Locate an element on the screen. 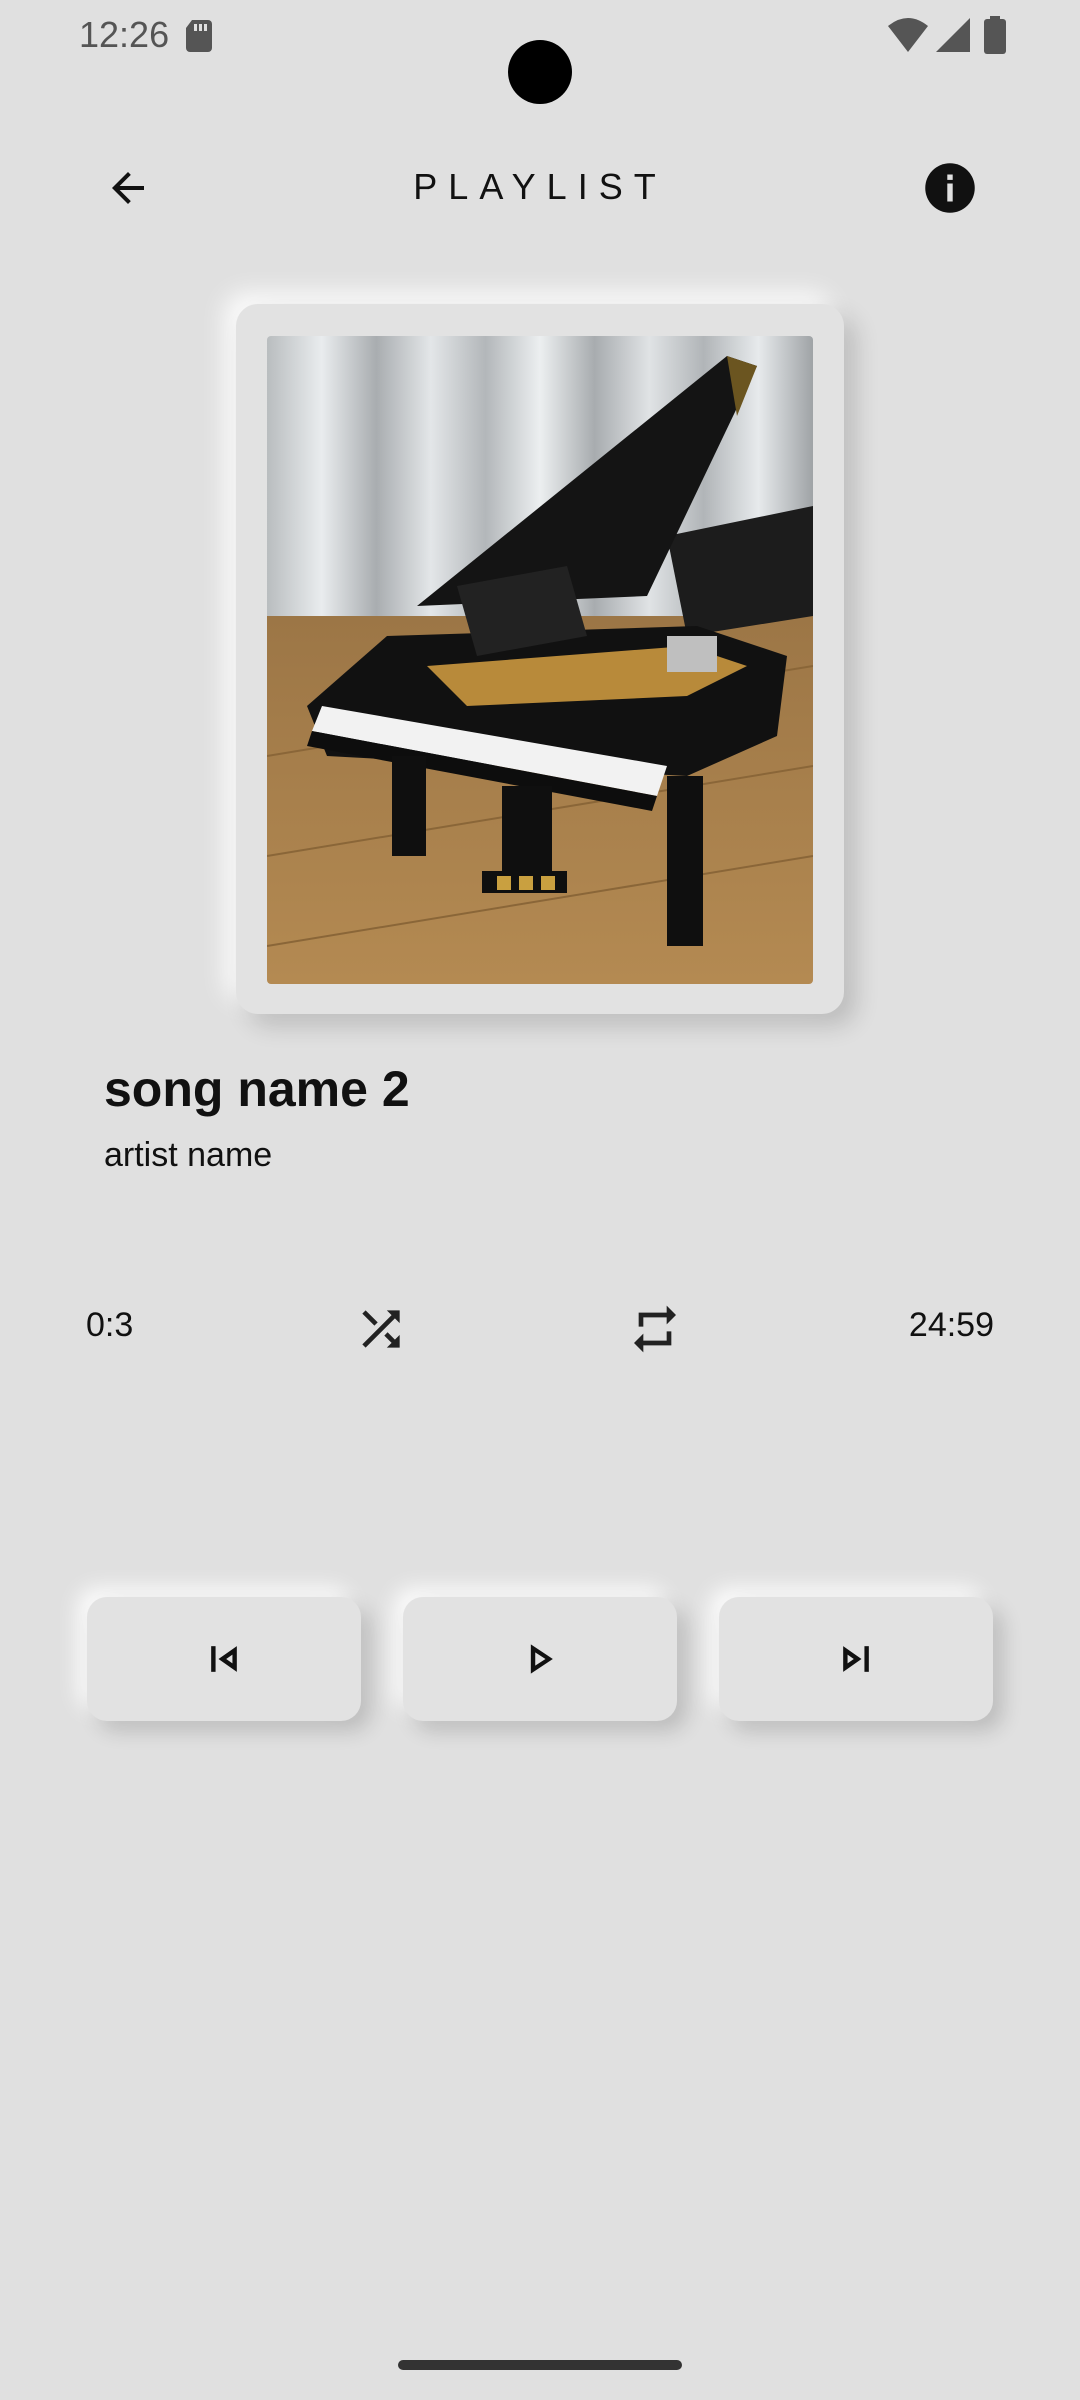 The height and width of the screenshot is (2400, 1080). next-button is located at coordinates (856, 1659).